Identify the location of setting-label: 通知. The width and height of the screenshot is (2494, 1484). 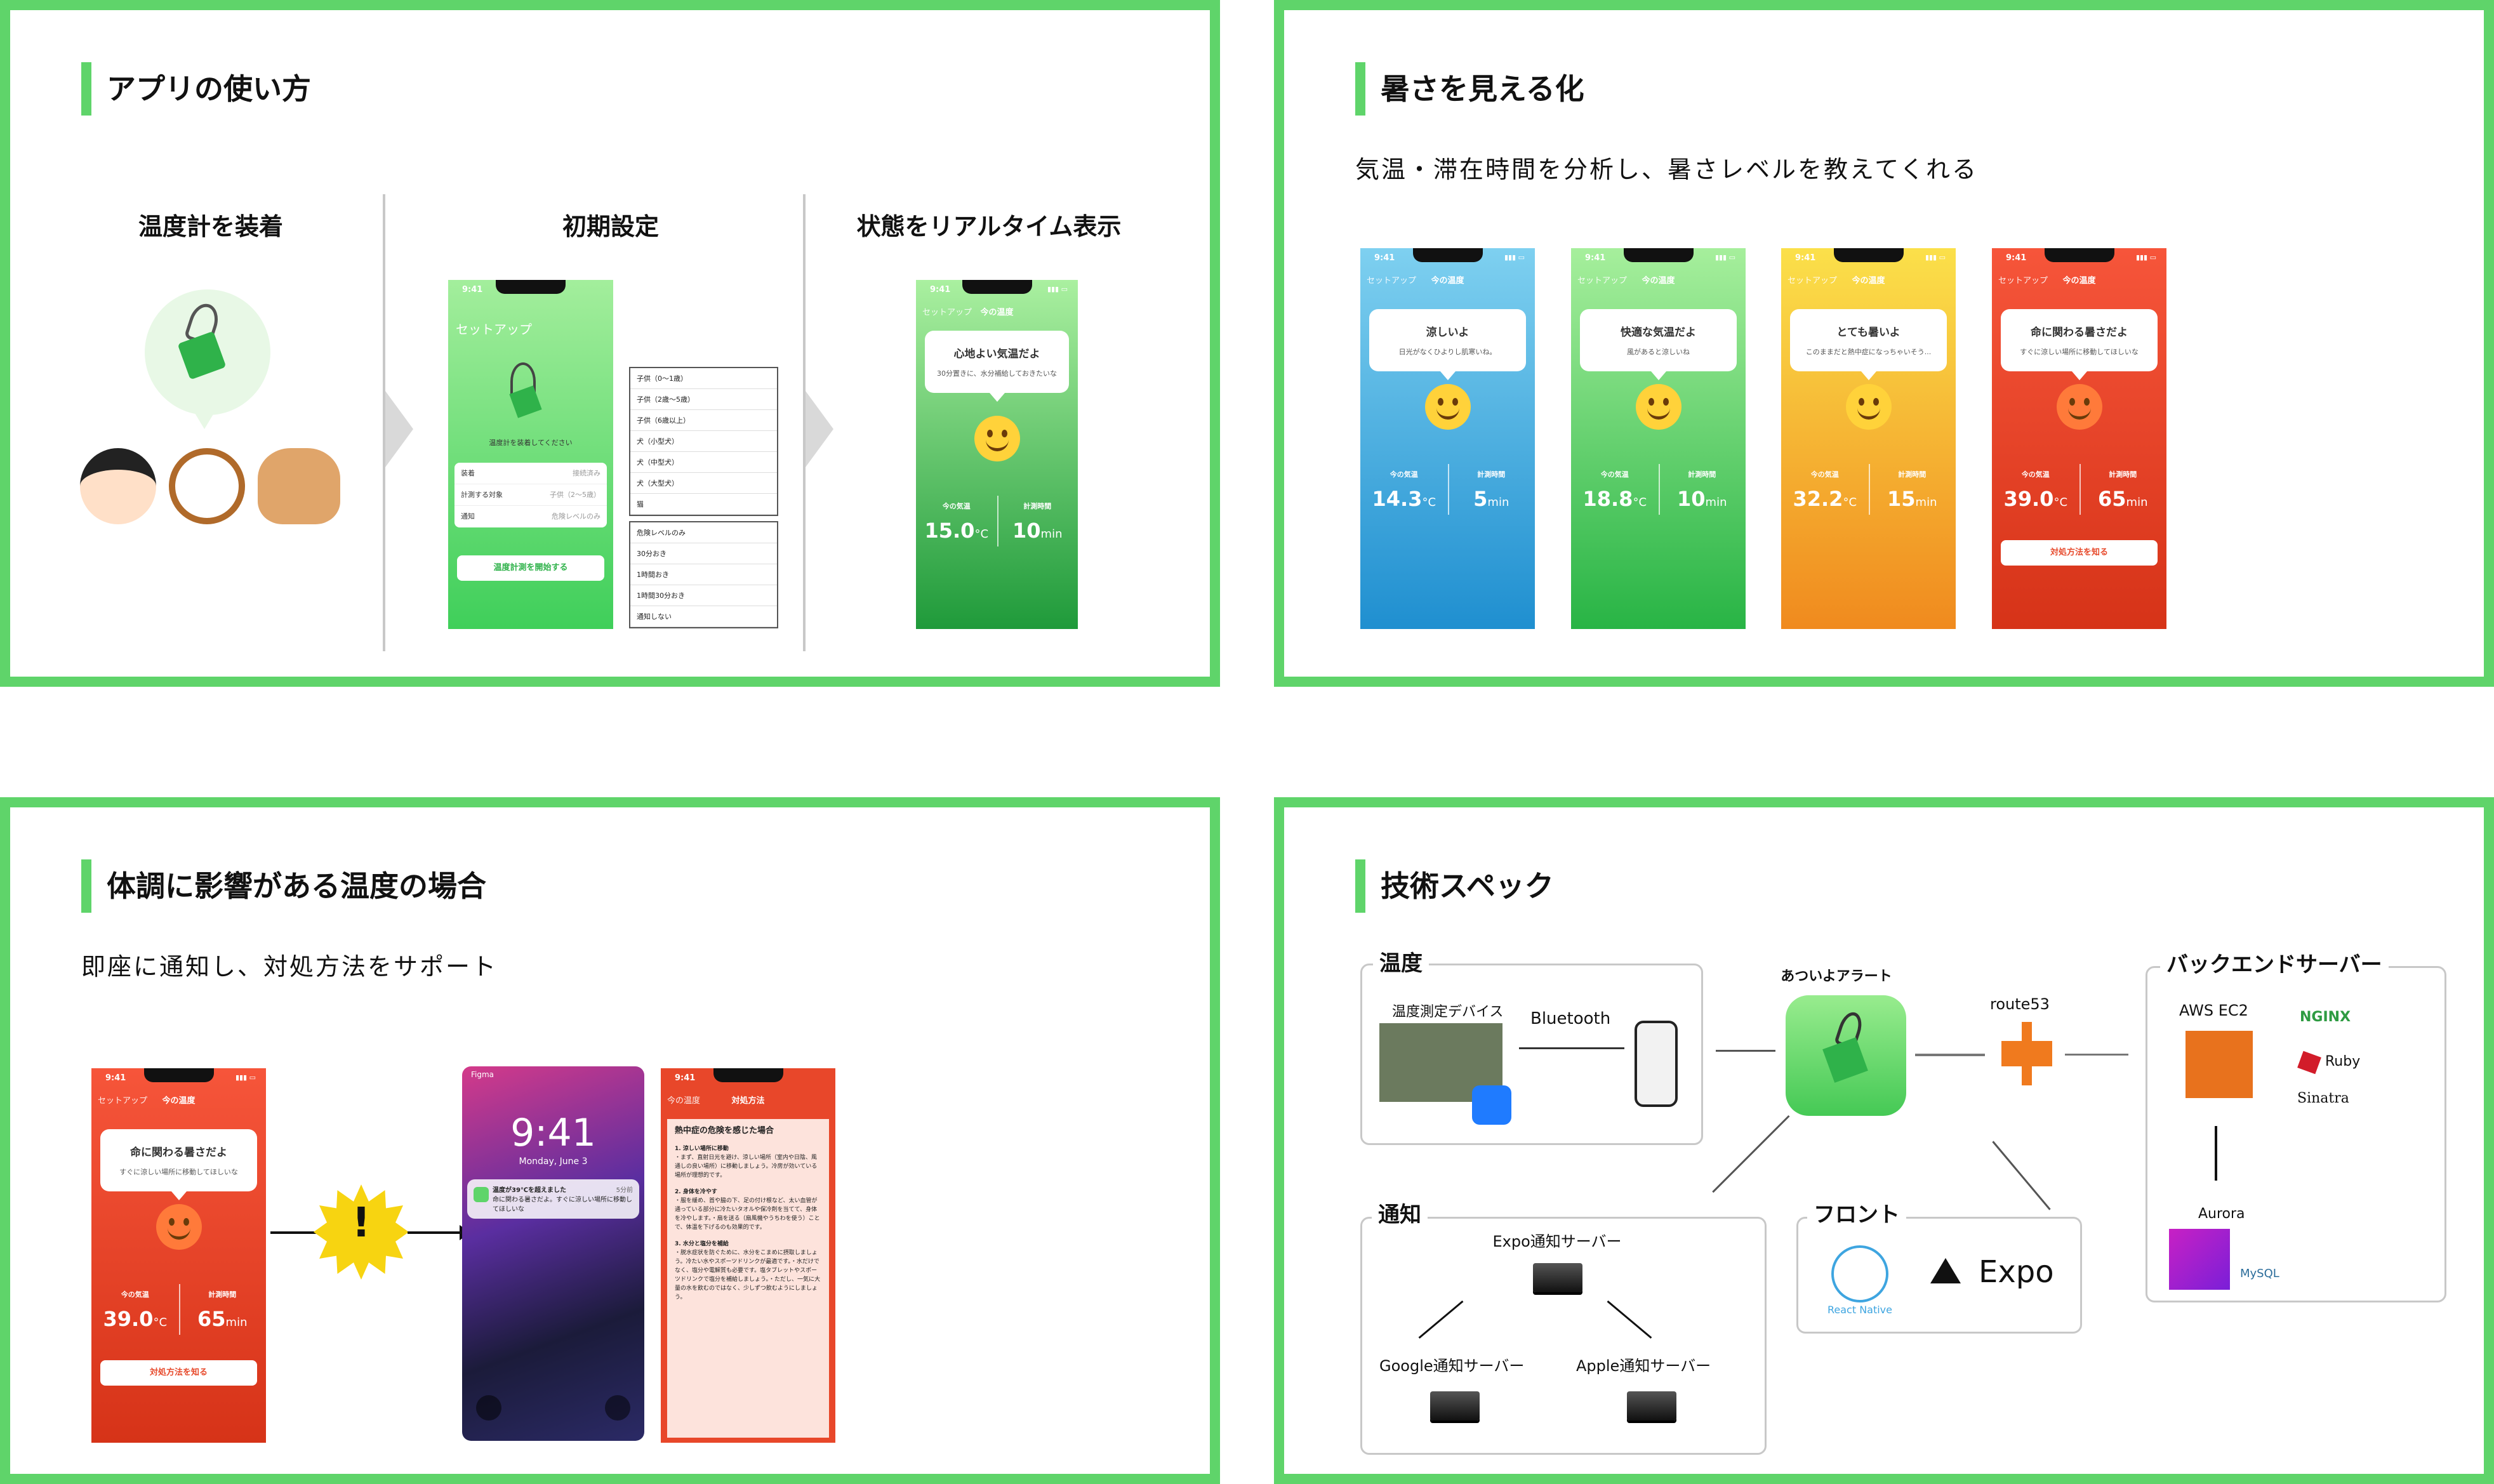
(468, 516).